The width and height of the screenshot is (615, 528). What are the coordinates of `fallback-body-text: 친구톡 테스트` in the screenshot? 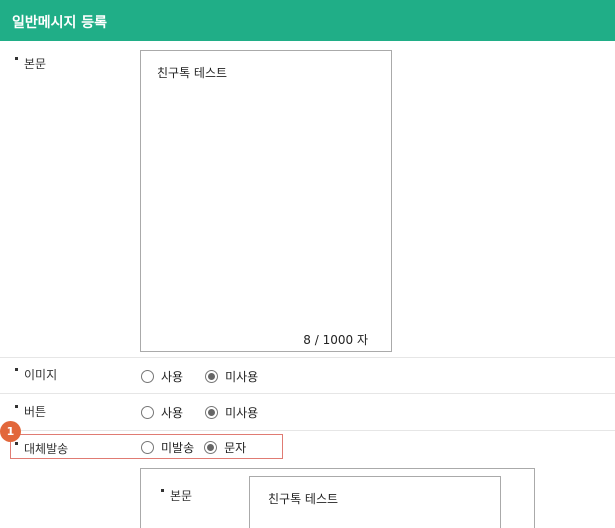 It's located at (303, 499).